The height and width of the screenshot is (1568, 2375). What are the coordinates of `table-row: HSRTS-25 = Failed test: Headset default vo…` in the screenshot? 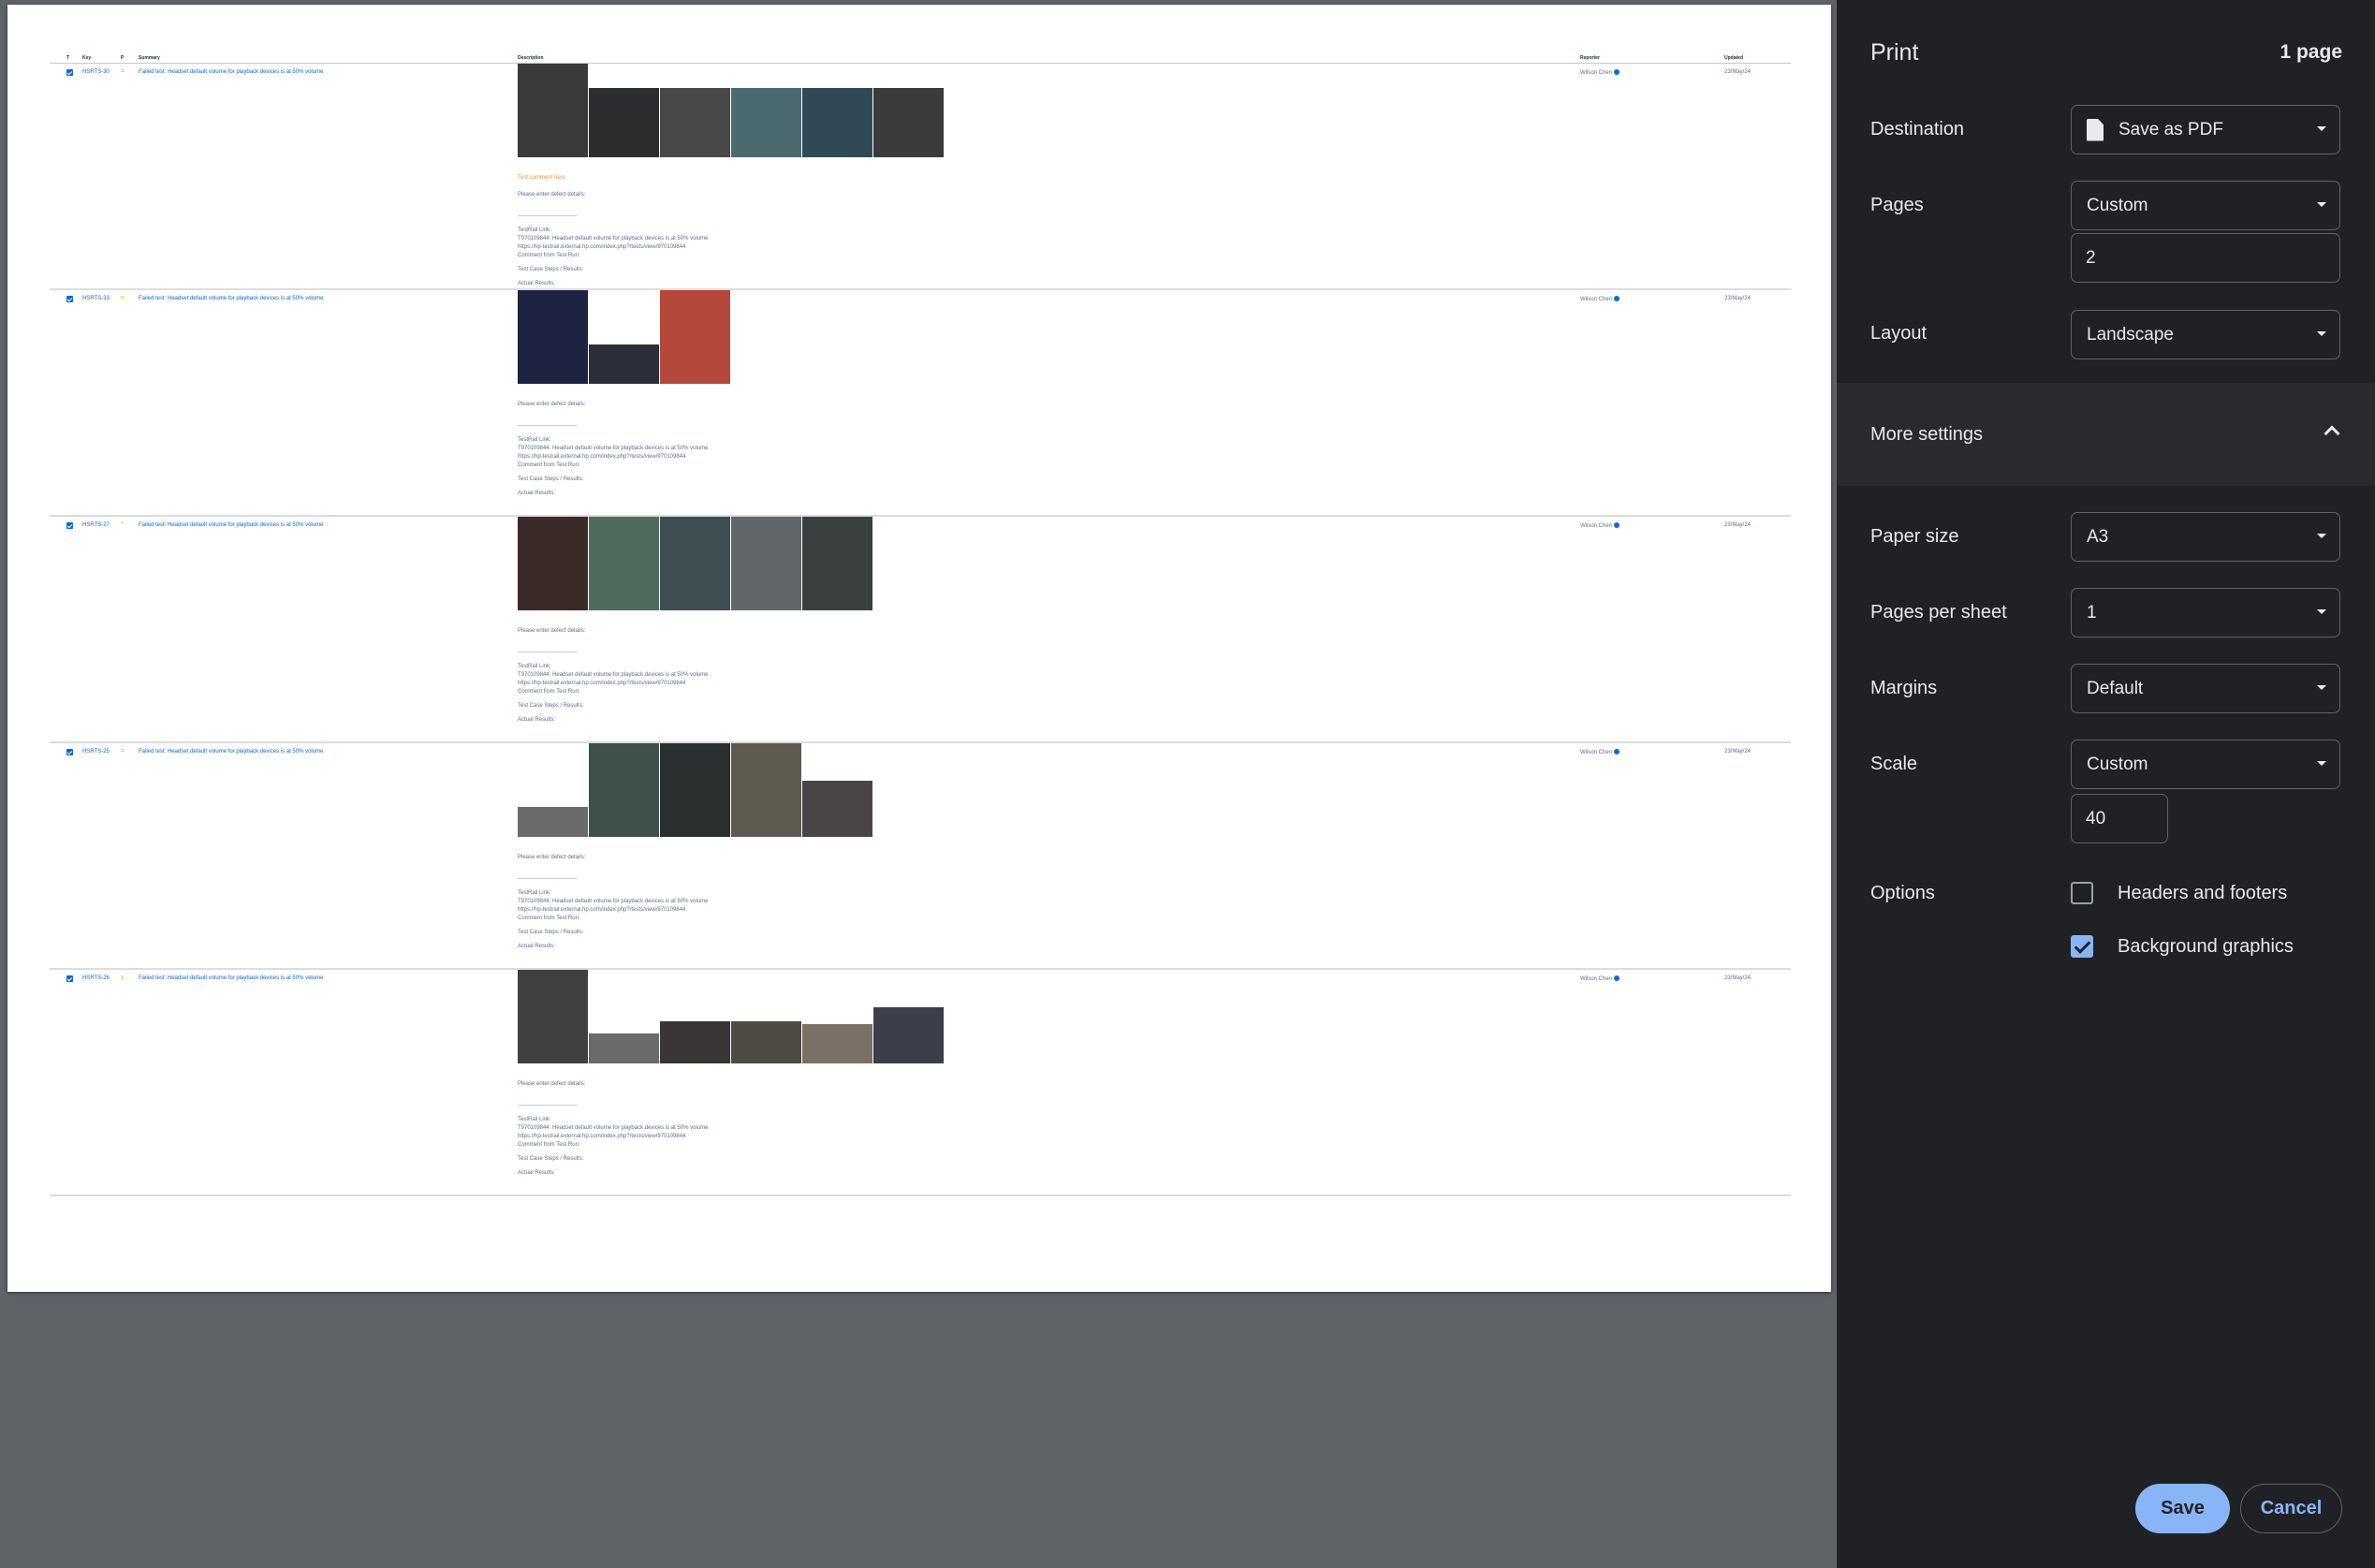 It's located at (920, 857).